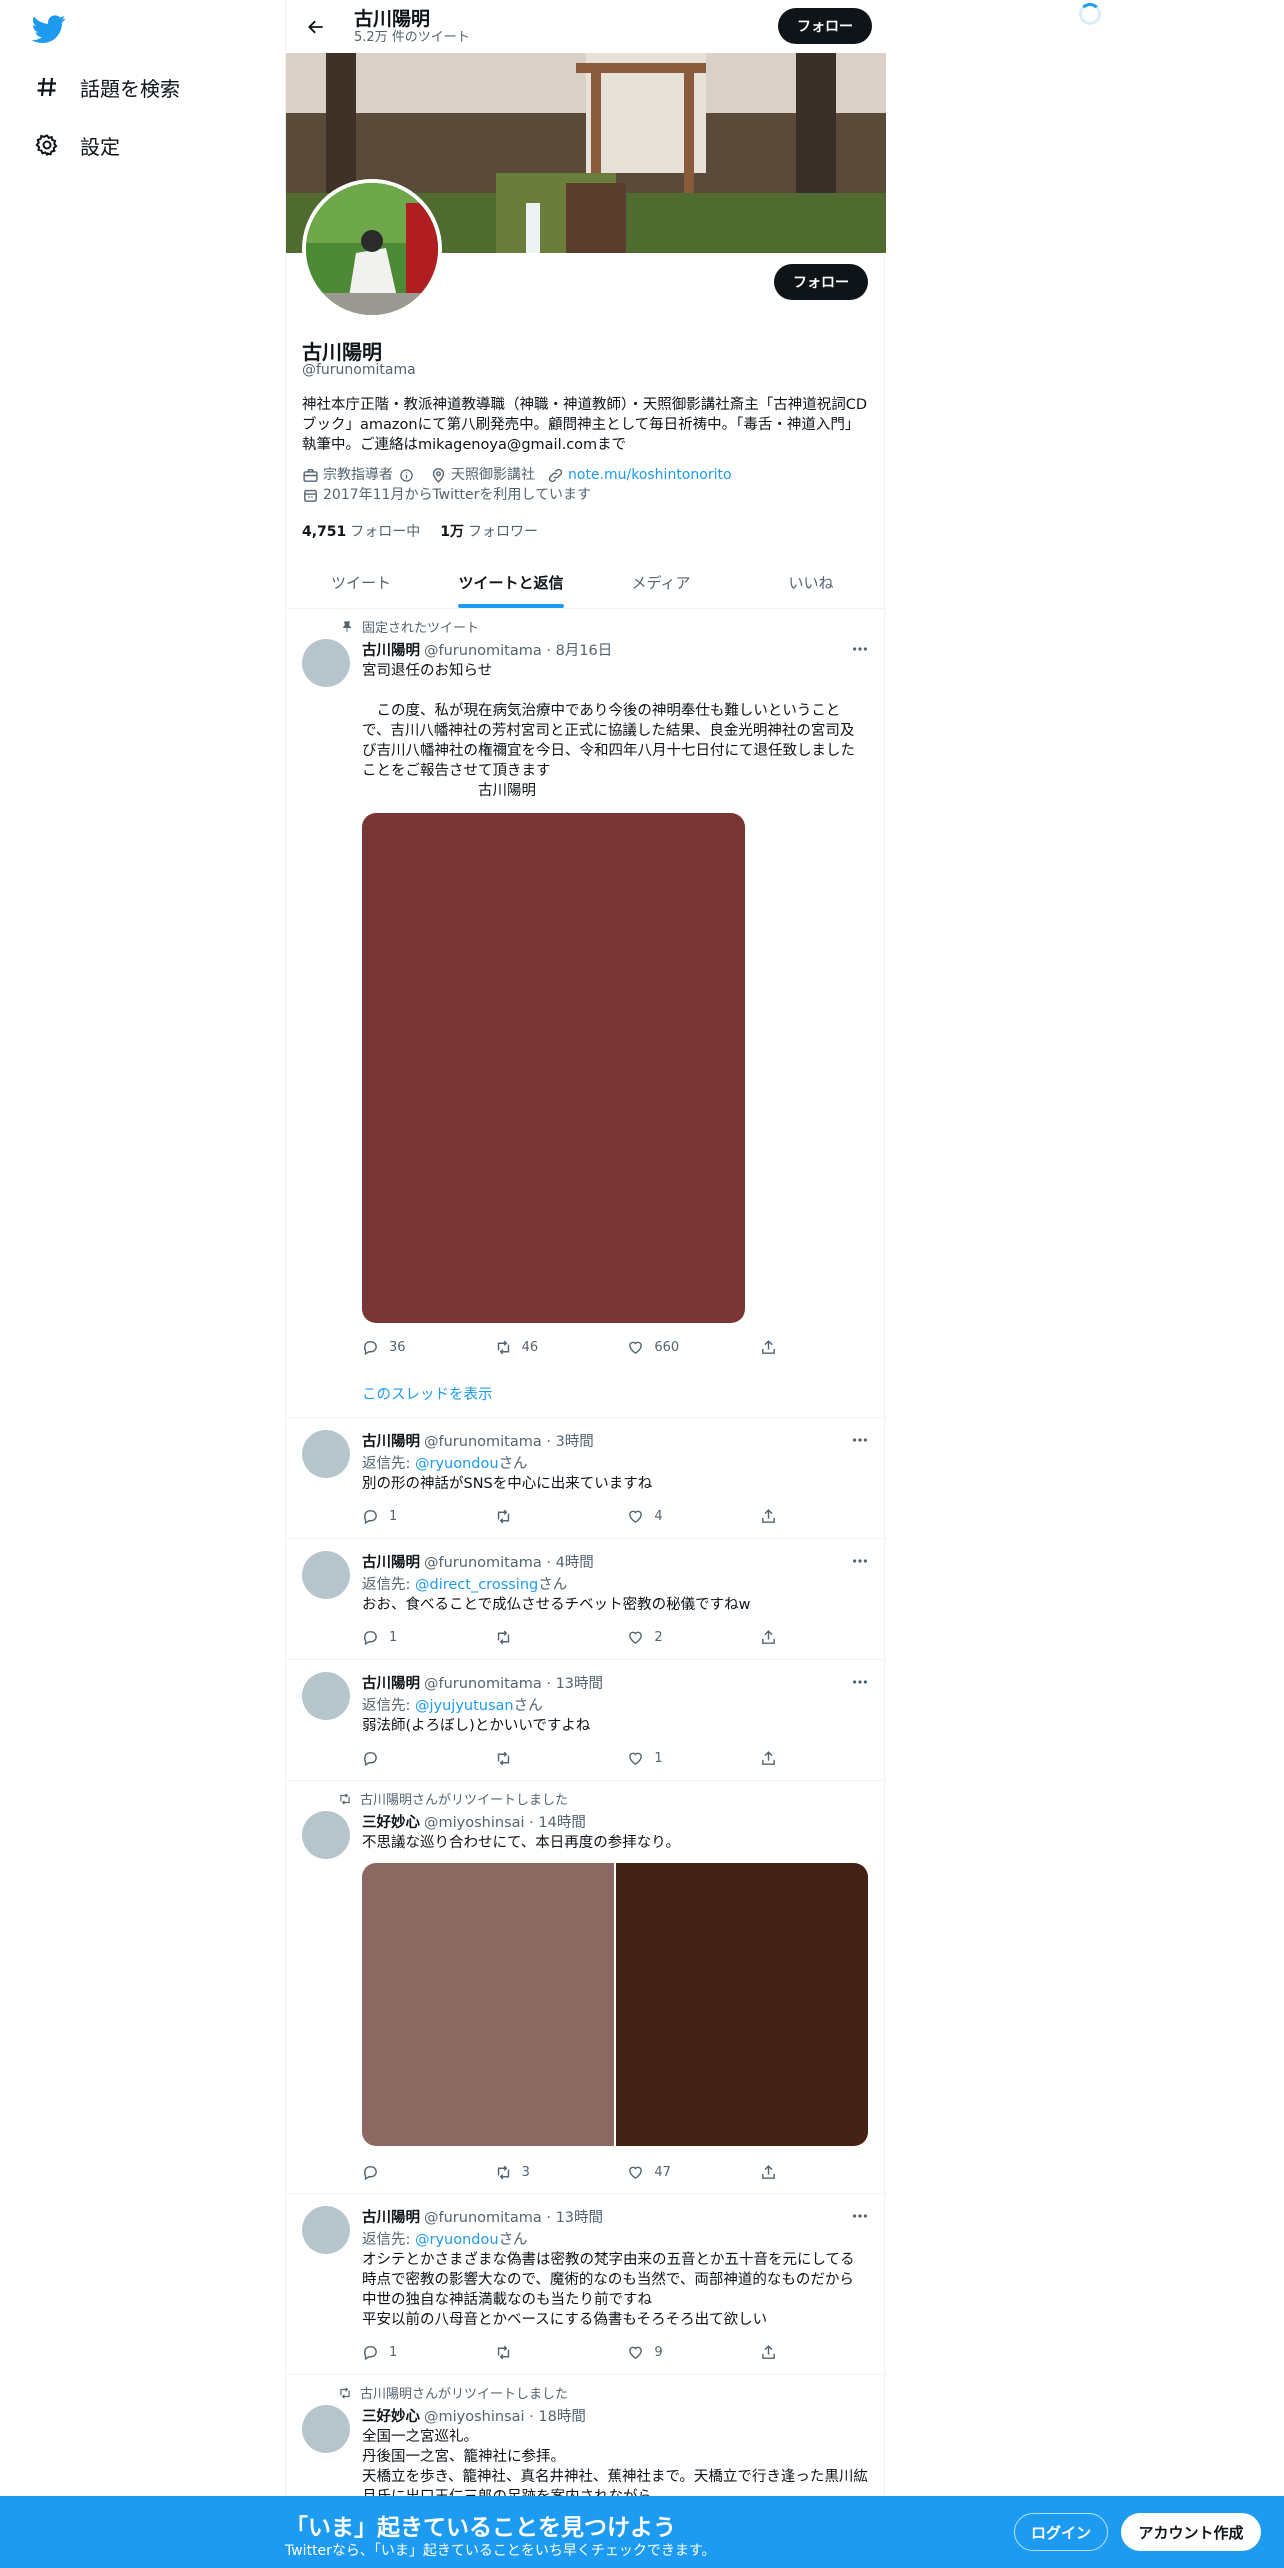 The width and height of the screenshot is (1284, 2568). What do you see at coordinates (370, 1516) in the screenshot?
I see `reply-icon` at bounding box center [370, 1516].